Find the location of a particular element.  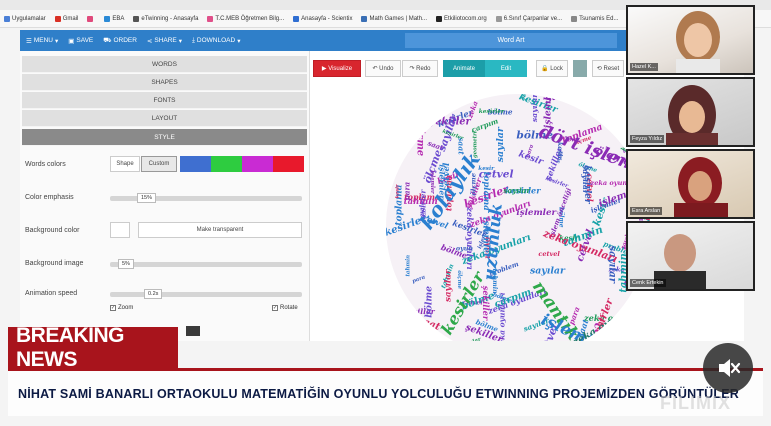

word-cloud-word: şekiller is located at coordinates (378, 155).